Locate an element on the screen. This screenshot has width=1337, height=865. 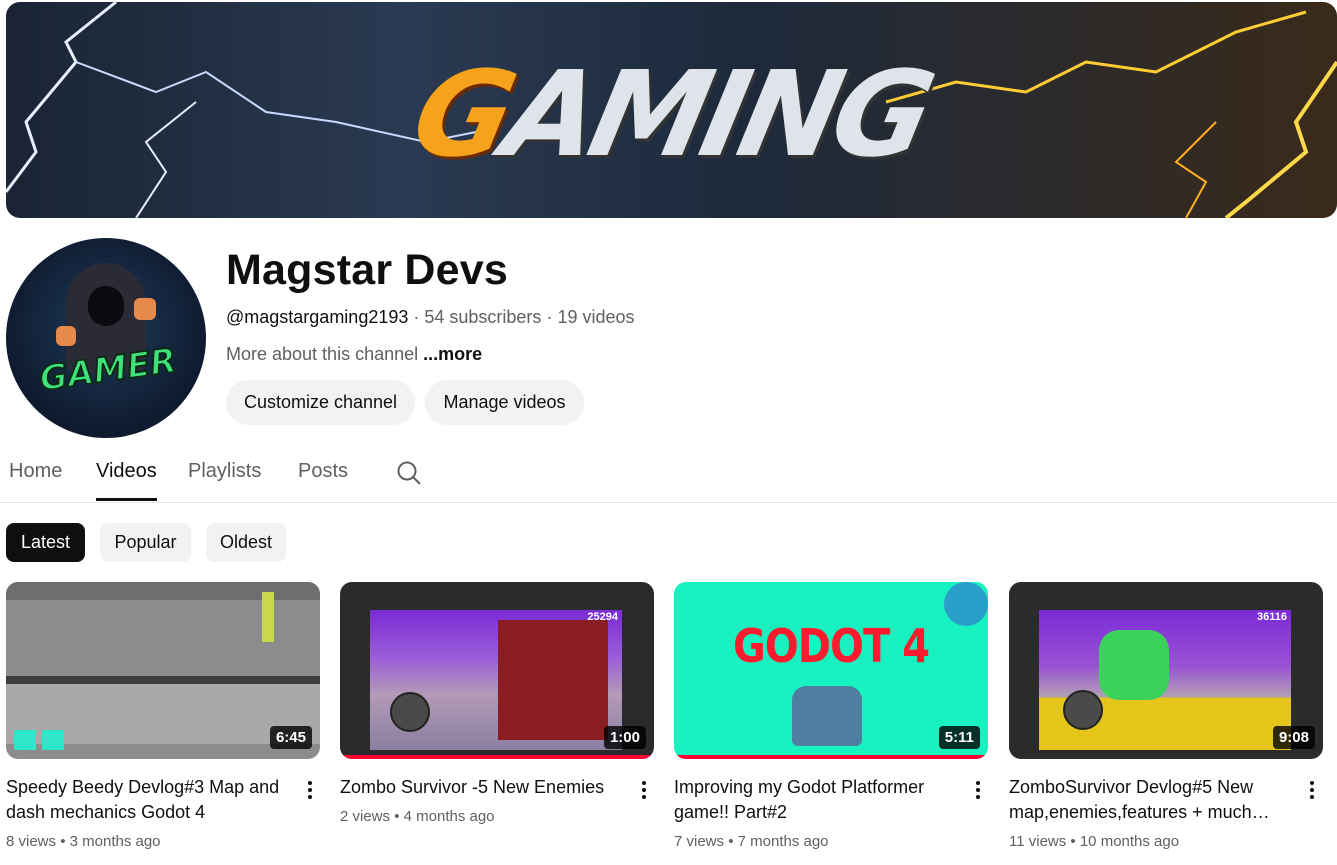
upload-age: 7 months ago is located at coordinates (783, 841).